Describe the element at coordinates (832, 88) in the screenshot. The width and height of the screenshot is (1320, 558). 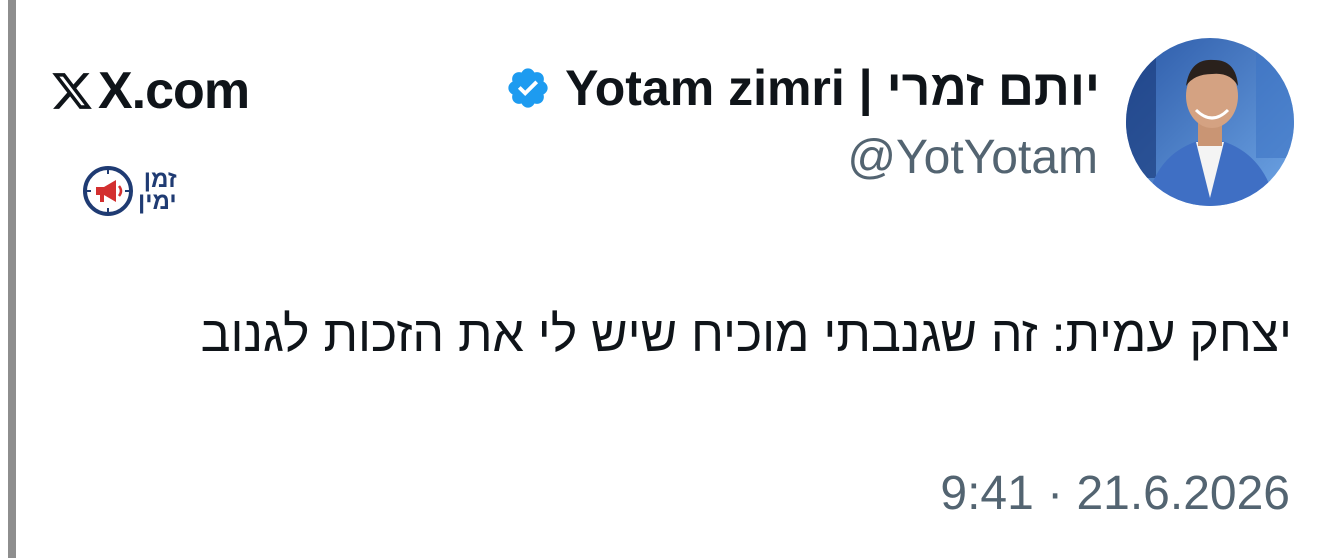
I see `author-display-name: Yotam zimri | יותם זמרי` at that location.